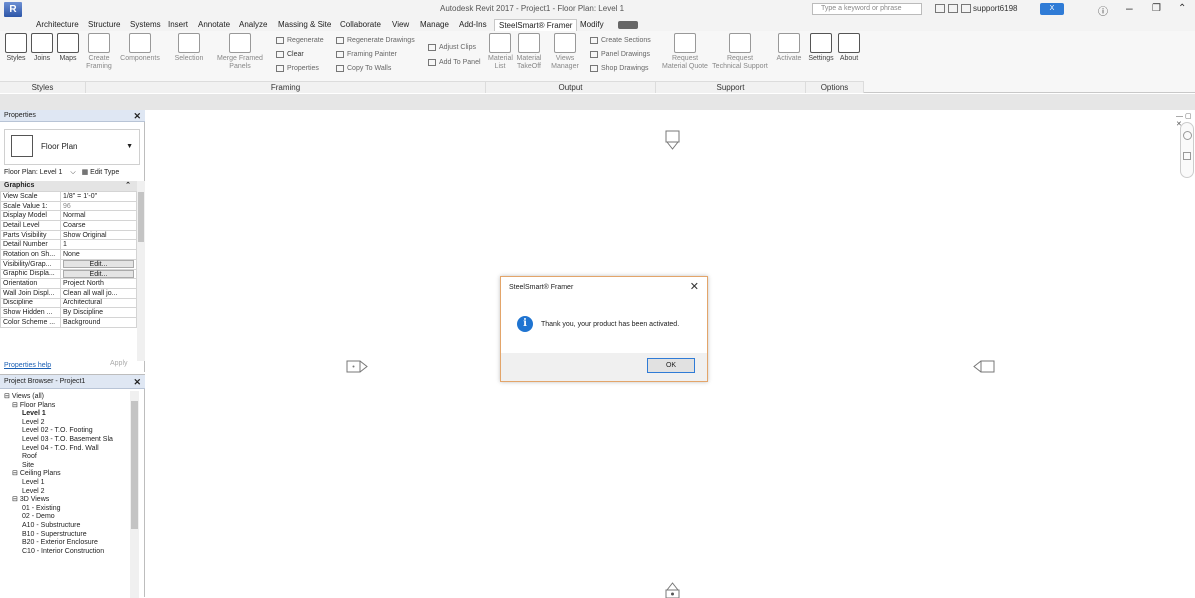  I want to click on selection-button: Selection, so click(189, 48).